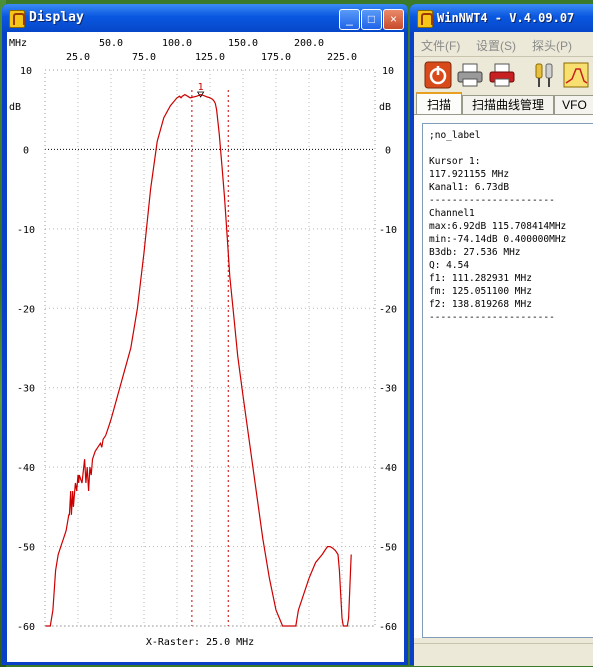 This screenshot has height=667, width=593. What do you see at coordinates (200, 642) in the screenshot?
I see `x-raster-label: X-Raster: 25.0 MHz` at bounding box center [200, 642].